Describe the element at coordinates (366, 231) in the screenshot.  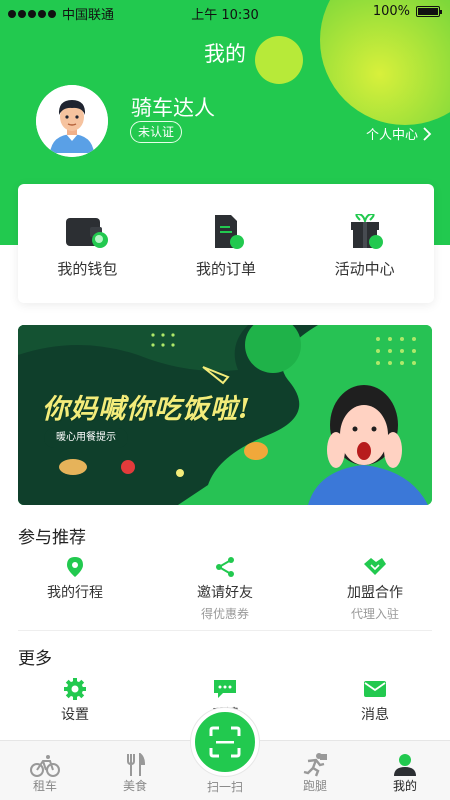
I see `gift-icon` at that location.